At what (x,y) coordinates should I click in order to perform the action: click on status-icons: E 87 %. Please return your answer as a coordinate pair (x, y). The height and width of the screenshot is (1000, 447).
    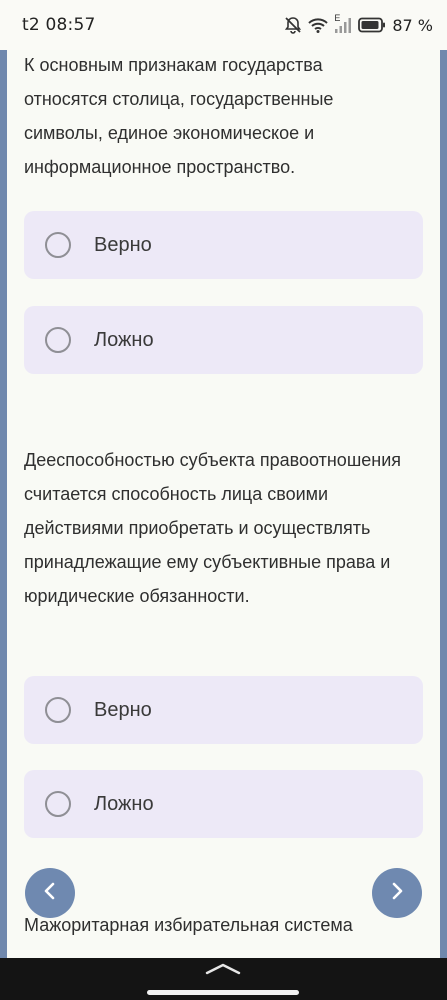
    Looking at the image, I should click on (358, 24).